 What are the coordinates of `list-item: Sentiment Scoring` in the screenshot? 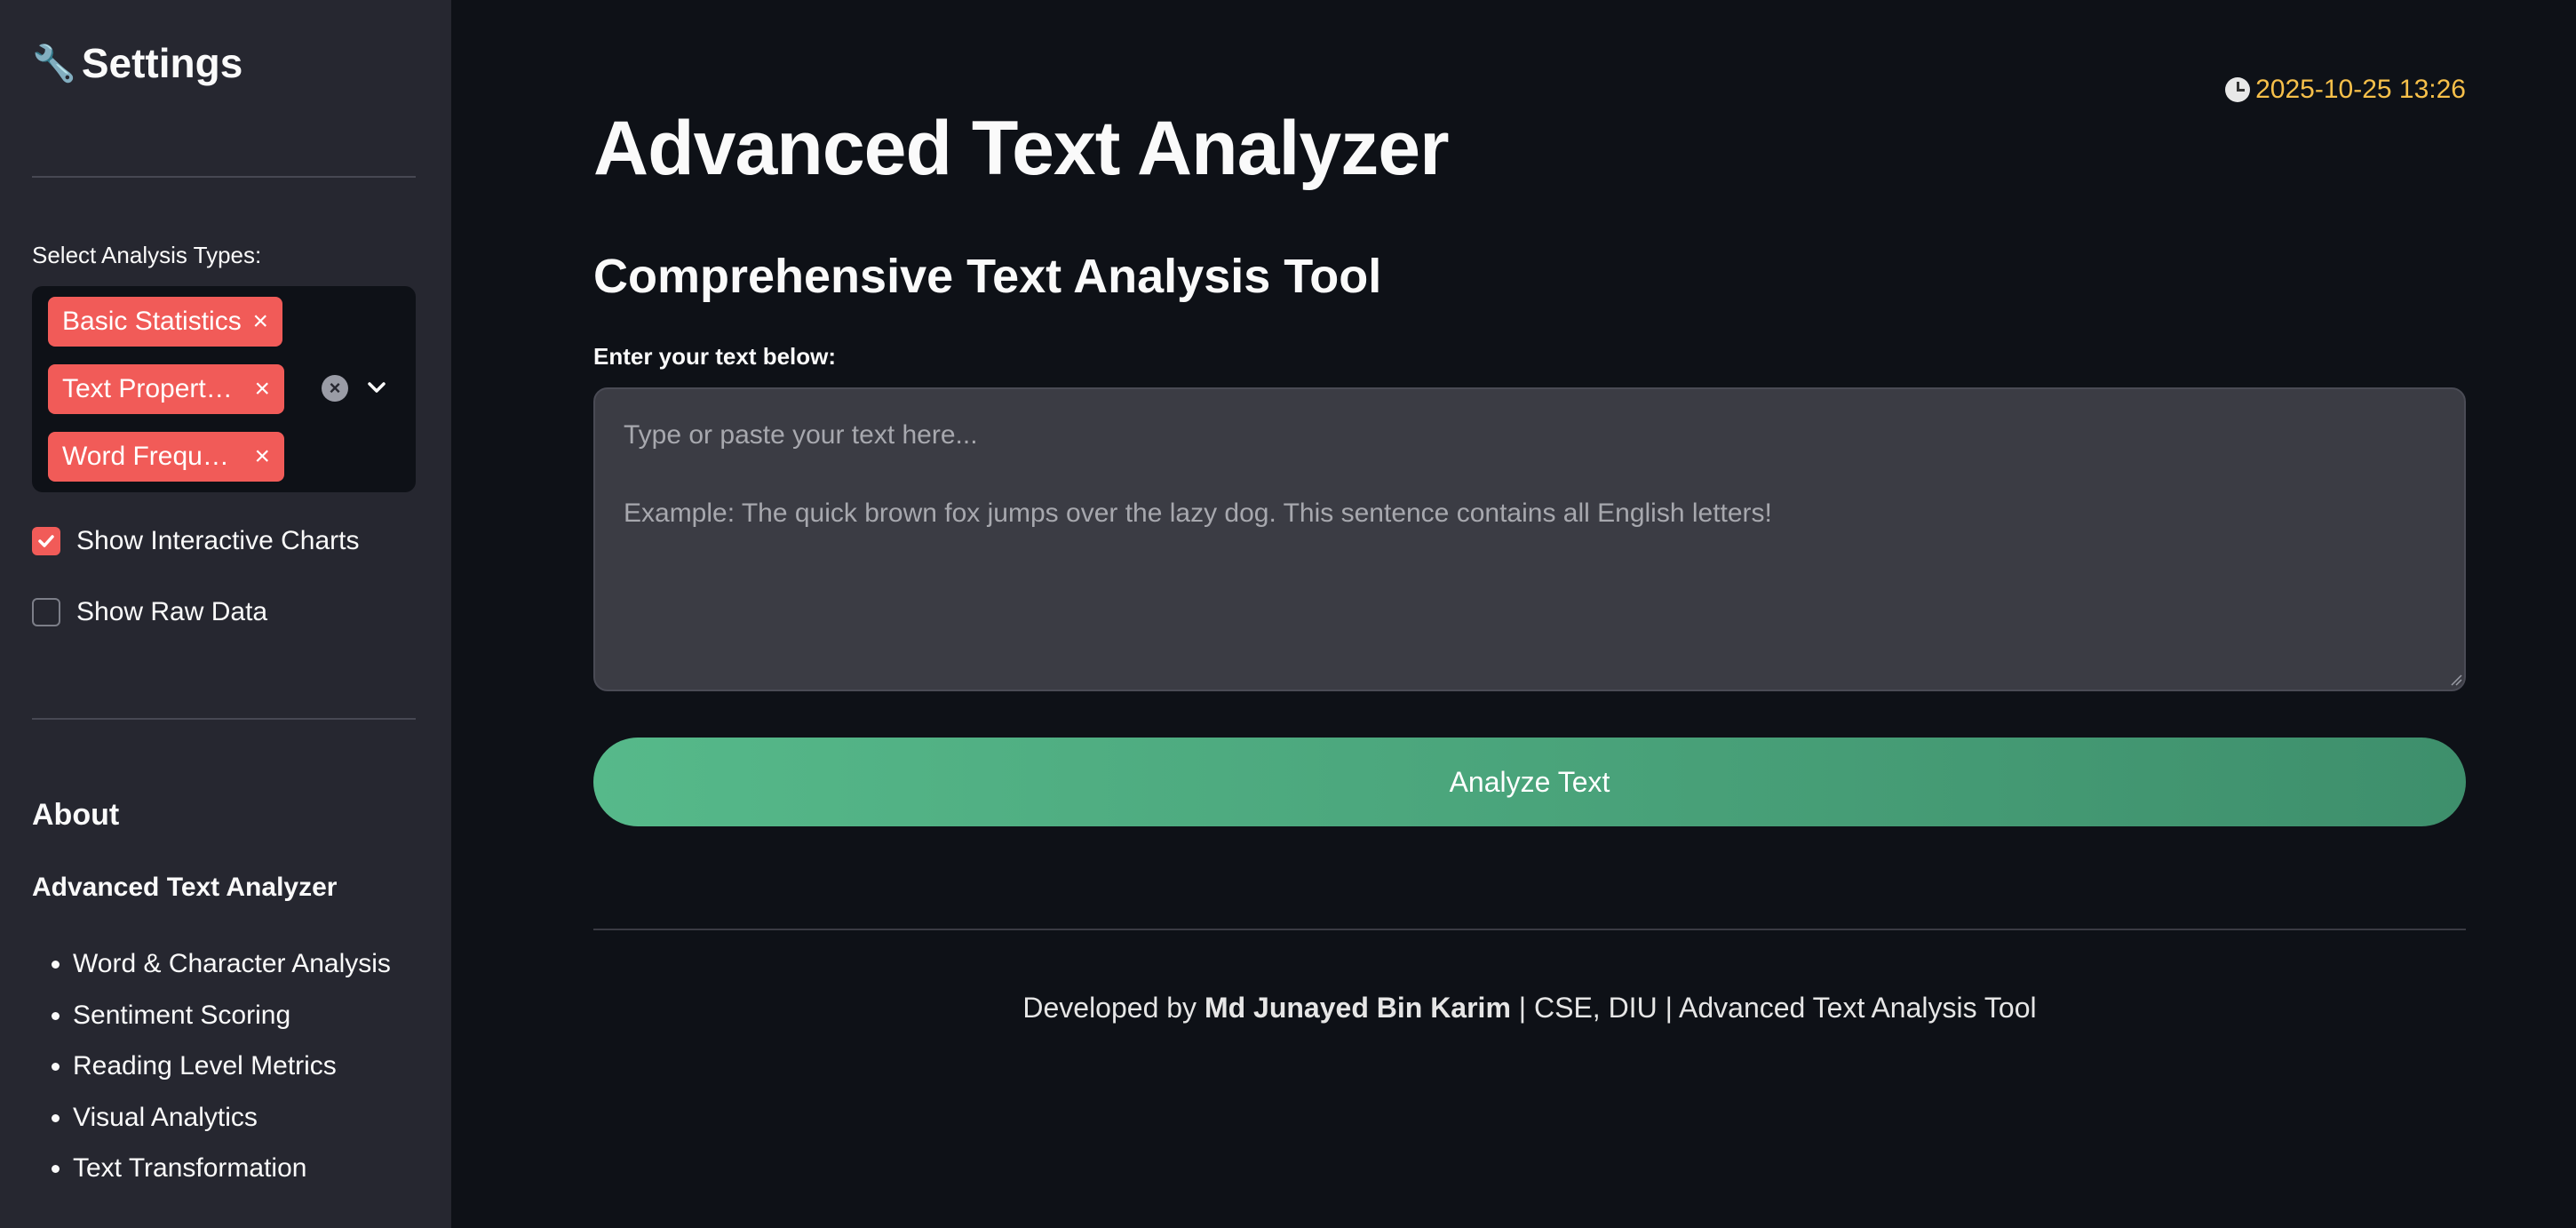 It's located at (232, 1016).